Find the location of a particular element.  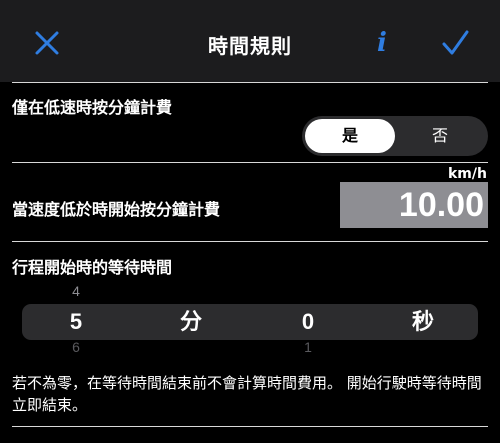

waiting-time-note: 若不為零，在等待時間結束前不會計算時間費用。 開始行駛時等待時間立即結束。 is located at coordinates (247, 394).